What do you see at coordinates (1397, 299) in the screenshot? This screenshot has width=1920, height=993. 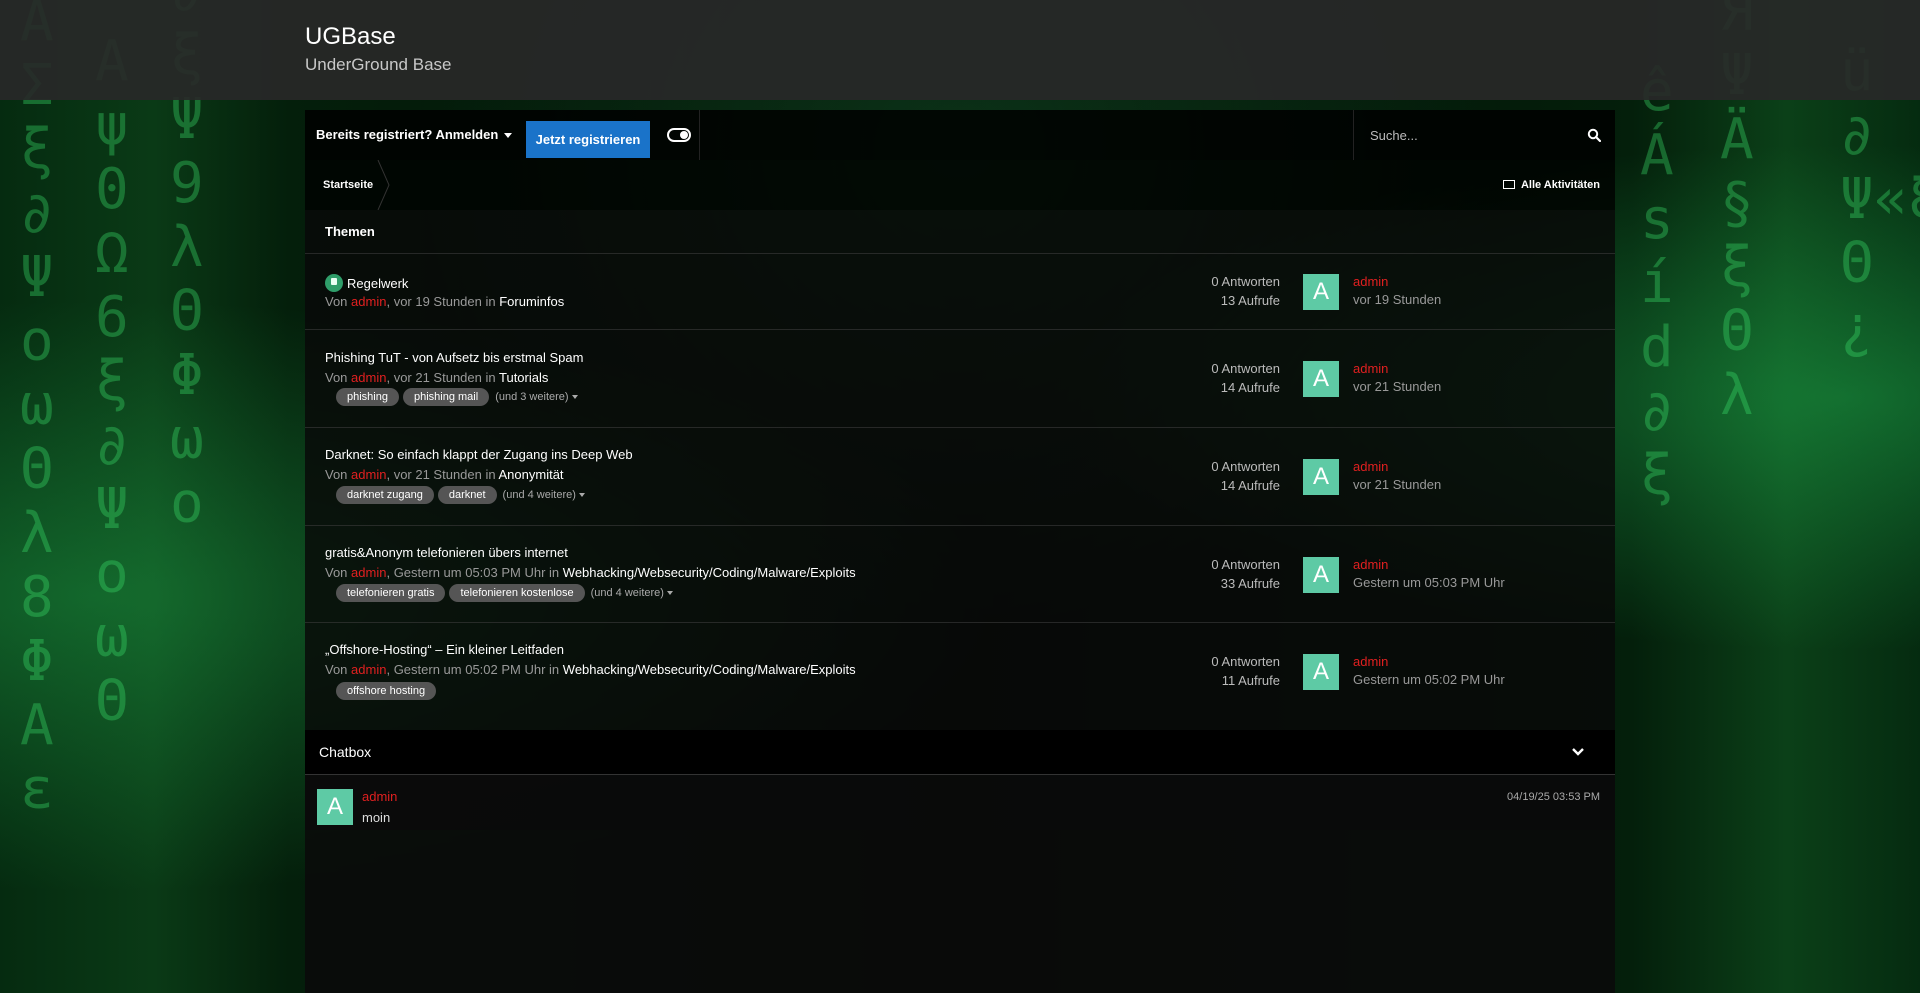 I see `last-post-time: vor 19 Stunden` at bounding box center [1397, 299].